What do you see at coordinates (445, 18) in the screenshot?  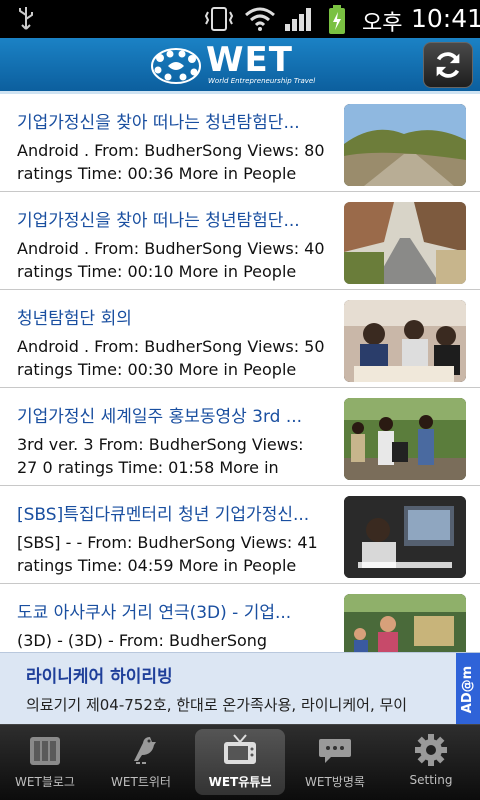 I see `status-clock: 10:41` at bounding box center [445, 18].